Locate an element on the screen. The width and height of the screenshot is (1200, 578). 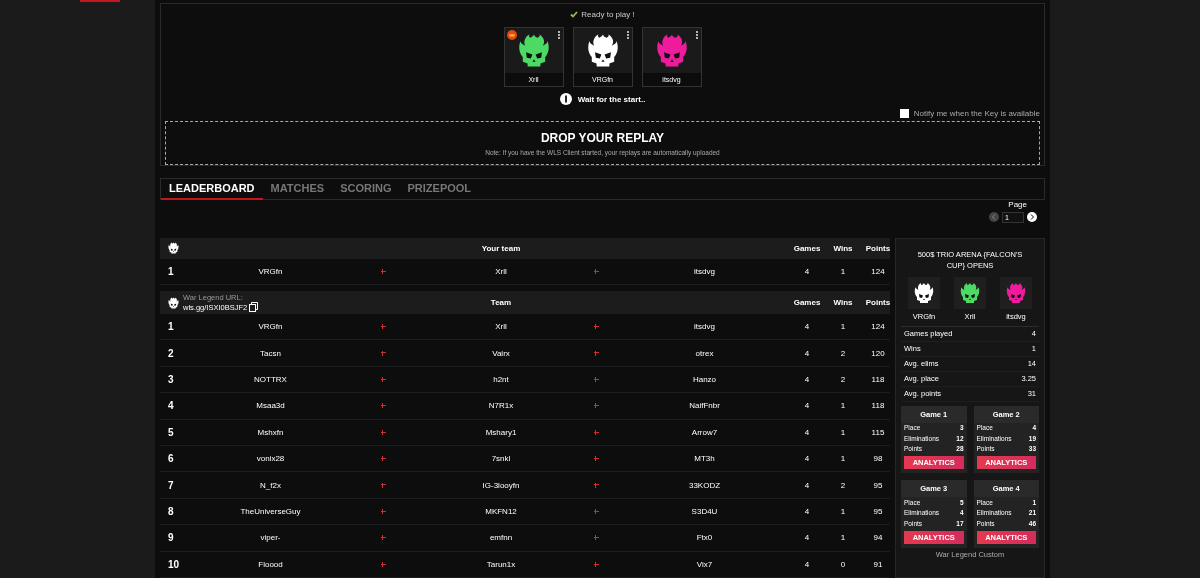
rank: 4 is located at coordinates (171, 406).